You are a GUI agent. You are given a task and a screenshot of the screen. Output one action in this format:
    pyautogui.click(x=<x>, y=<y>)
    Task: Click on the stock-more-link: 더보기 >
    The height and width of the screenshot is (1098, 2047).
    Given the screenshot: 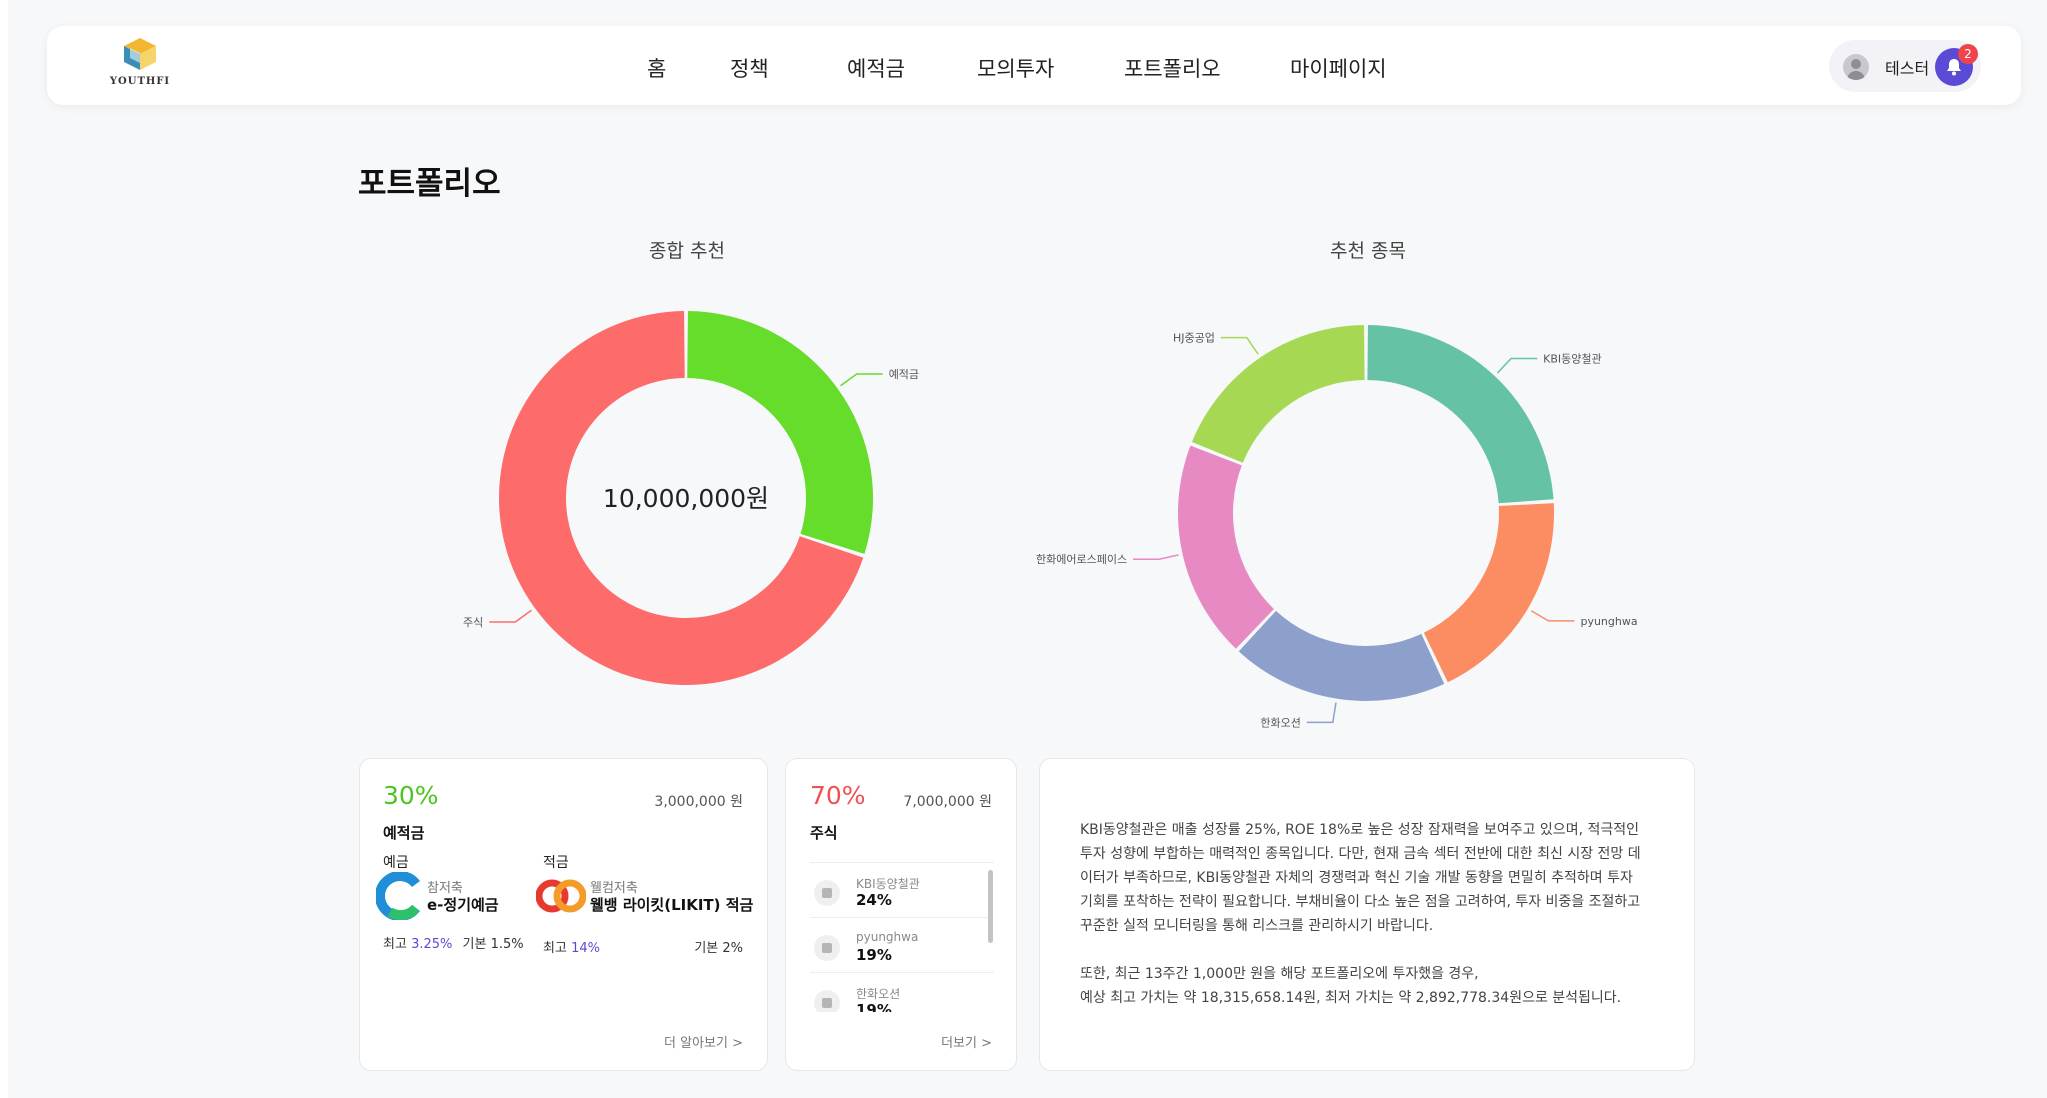 What is the action you would take?
    pyautogui.click(x=966, y=1041)
    